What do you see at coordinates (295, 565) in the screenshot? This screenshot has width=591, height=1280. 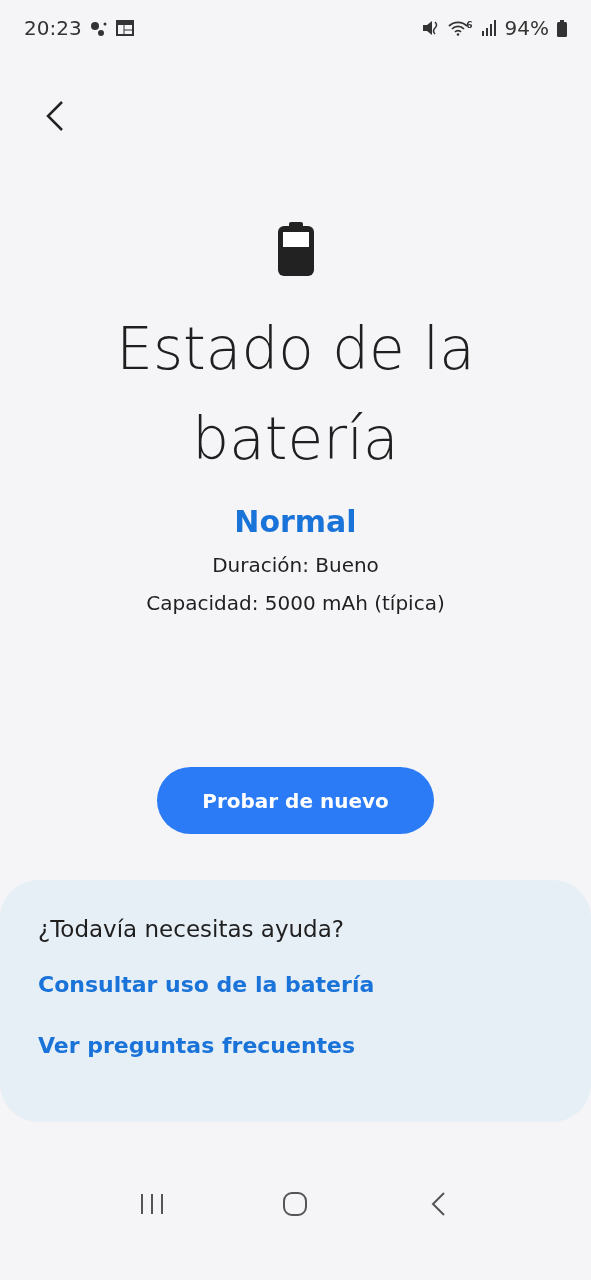 I see `detail-text: Duración: Bueno` at bounding box center [295, 565].